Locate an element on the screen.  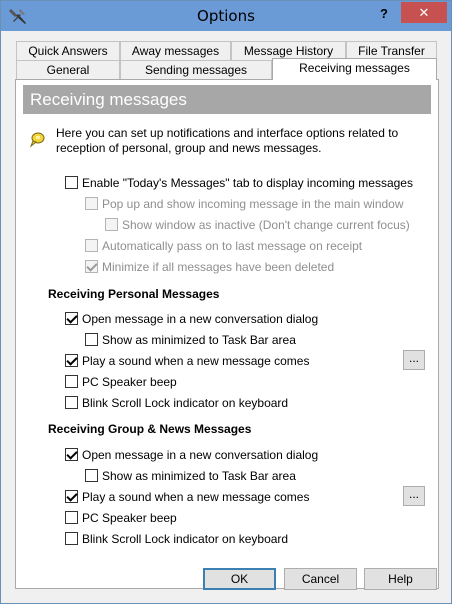
personal-pc-beep-checkbox is located at coordinates (71, 381).